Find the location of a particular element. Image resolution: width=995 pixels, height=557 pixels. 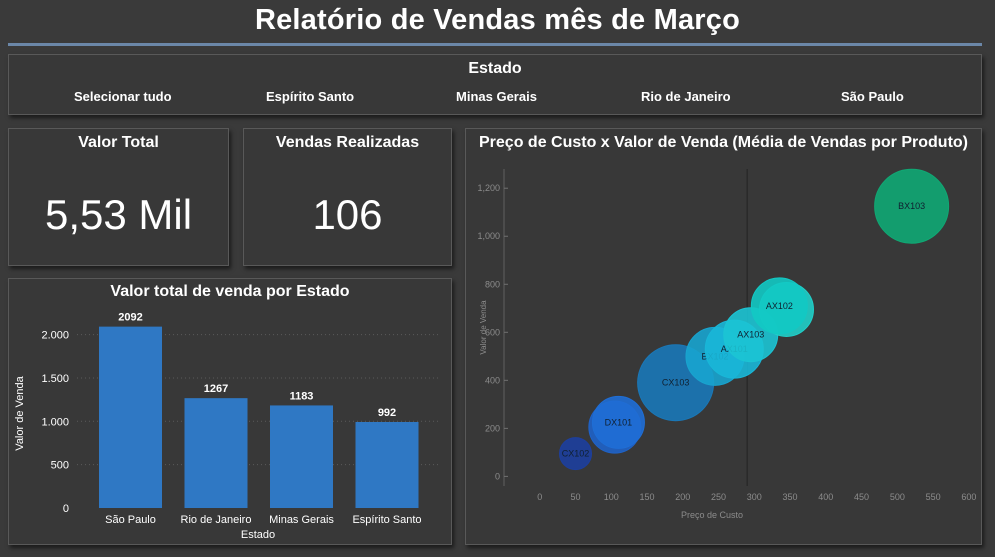

slicer-item-espirito-santo: Espírito Santo is located at coordinates (310, 96).